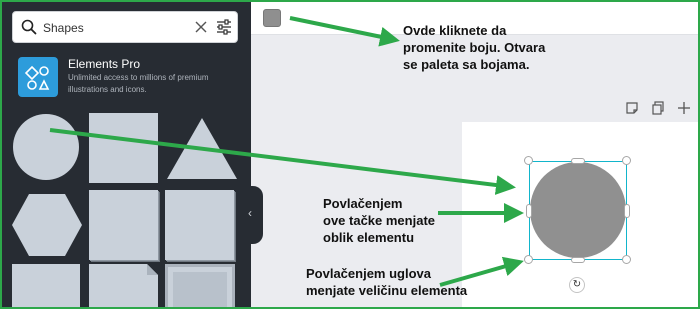 Image resolution: width=700 pixels, height=309 pixels. I want to click on arrow-to-color-swatch, so click(344, 31).